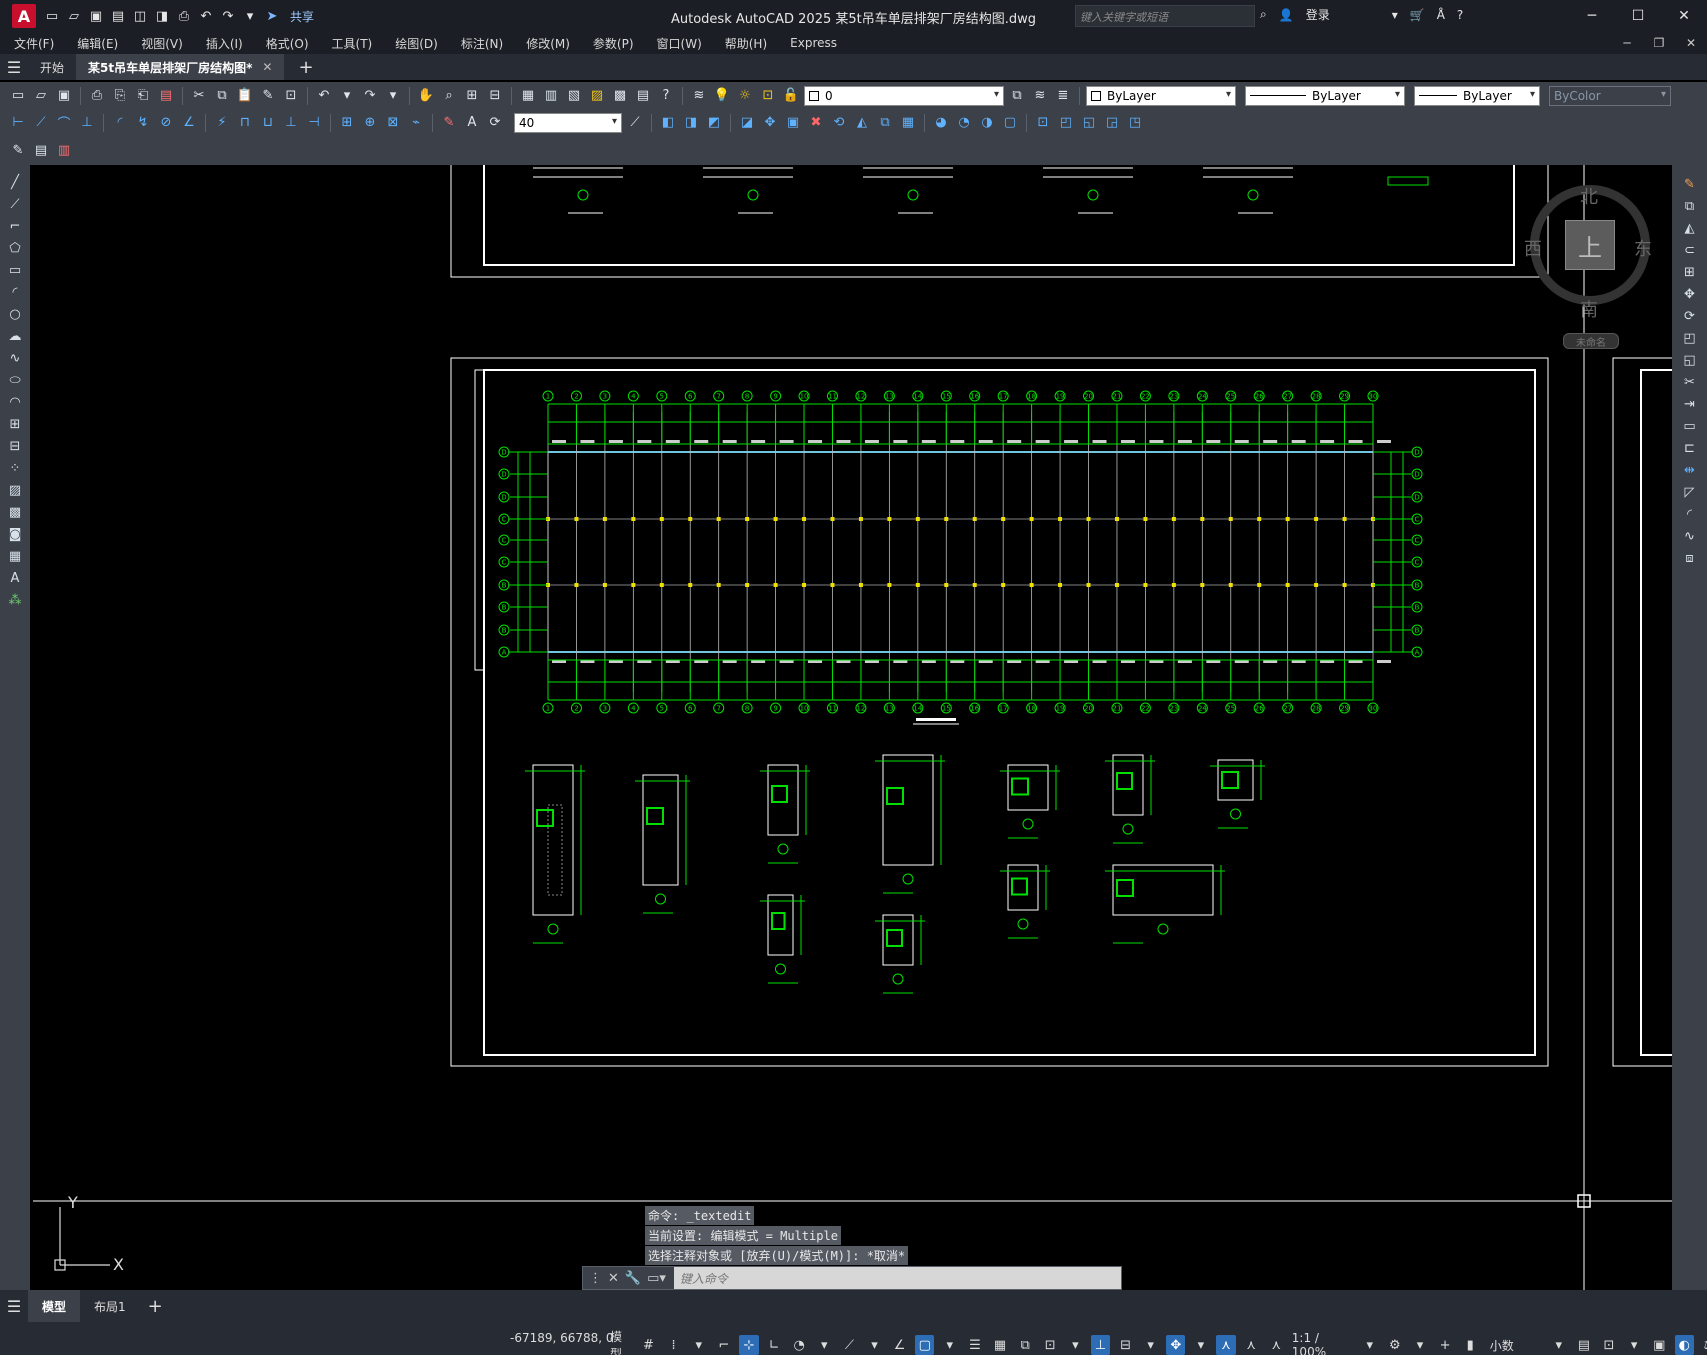 This screenshot has height=1355, width=1707. Describe the element at coordinates (597, 96) in the screenshot. I see `sheet-set-icon: ▨` at that location.